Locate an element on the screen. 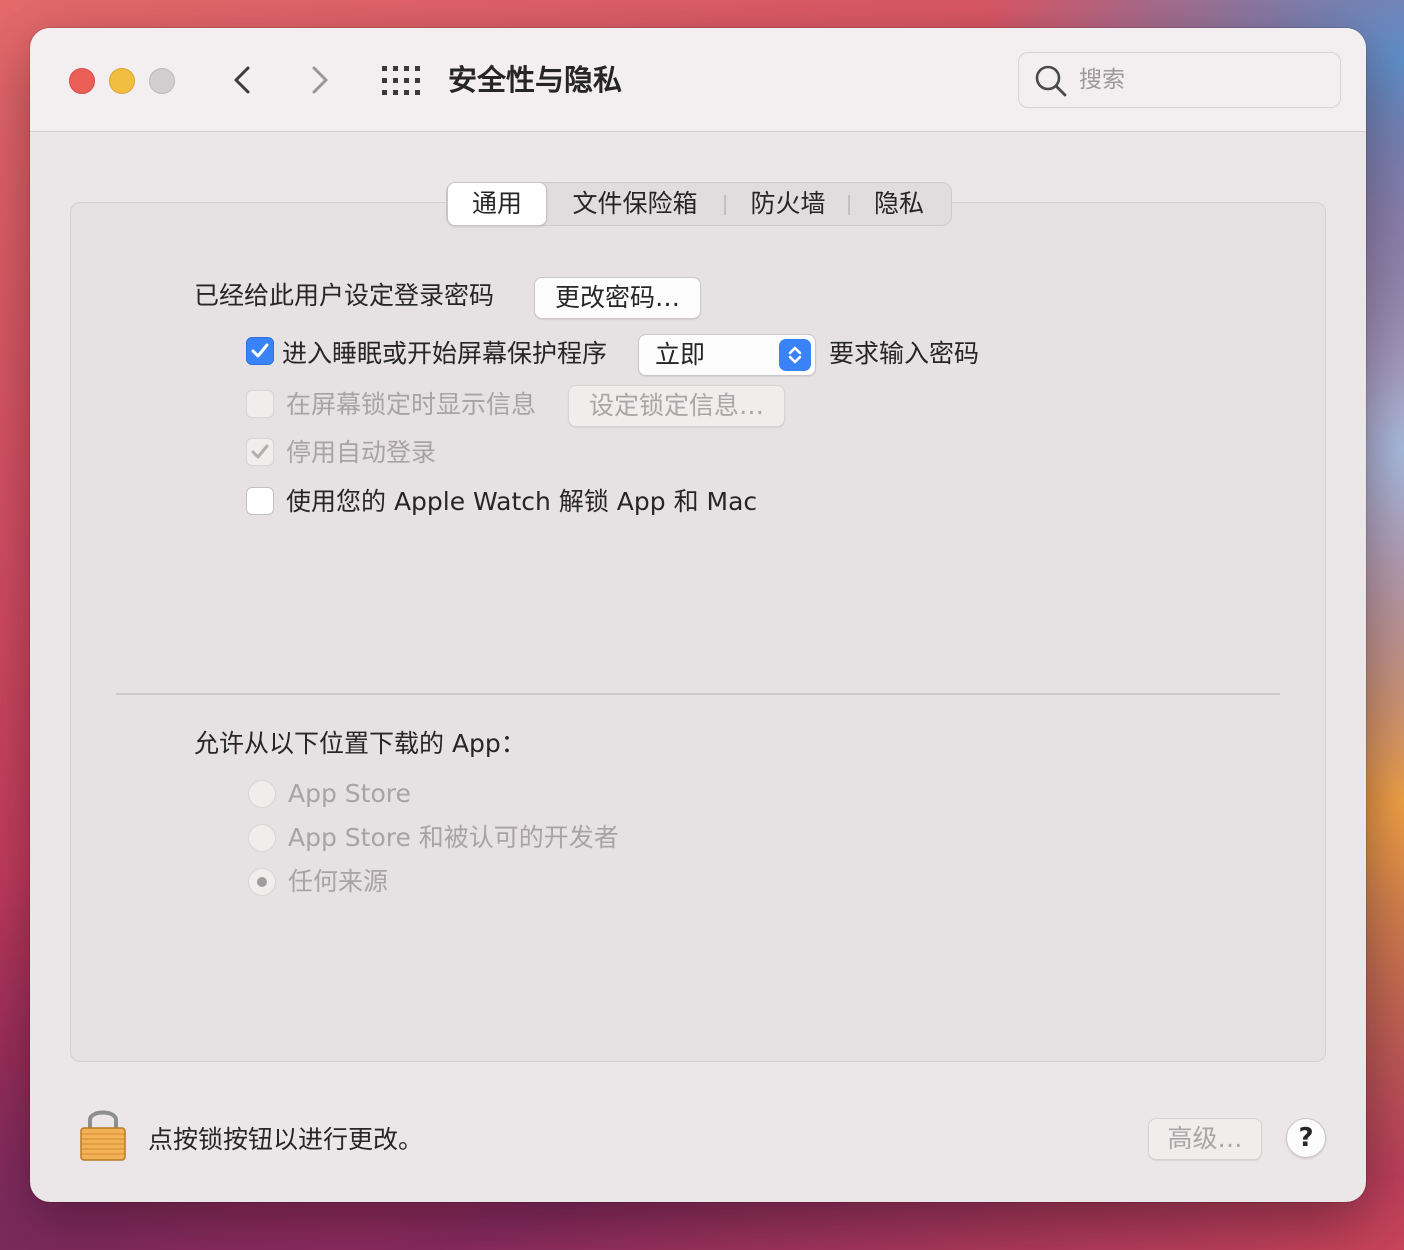 The height and width of the screenshot is (1250, 1404). password-set-label: 已经给此用户设定登录密码 is located at coordinates (344, 295).